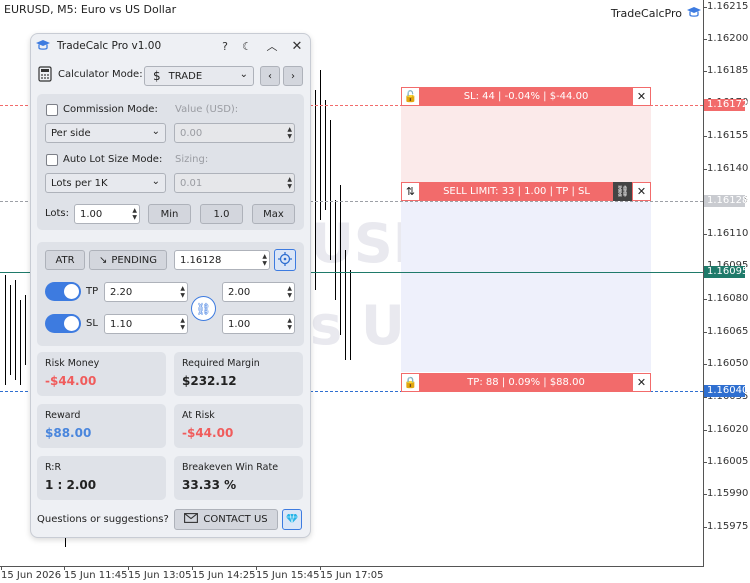  What do you see at coordinates (52, 160) in the screenshot?
I see `auto-lot-checkbox` at bounding box center [52, 160].